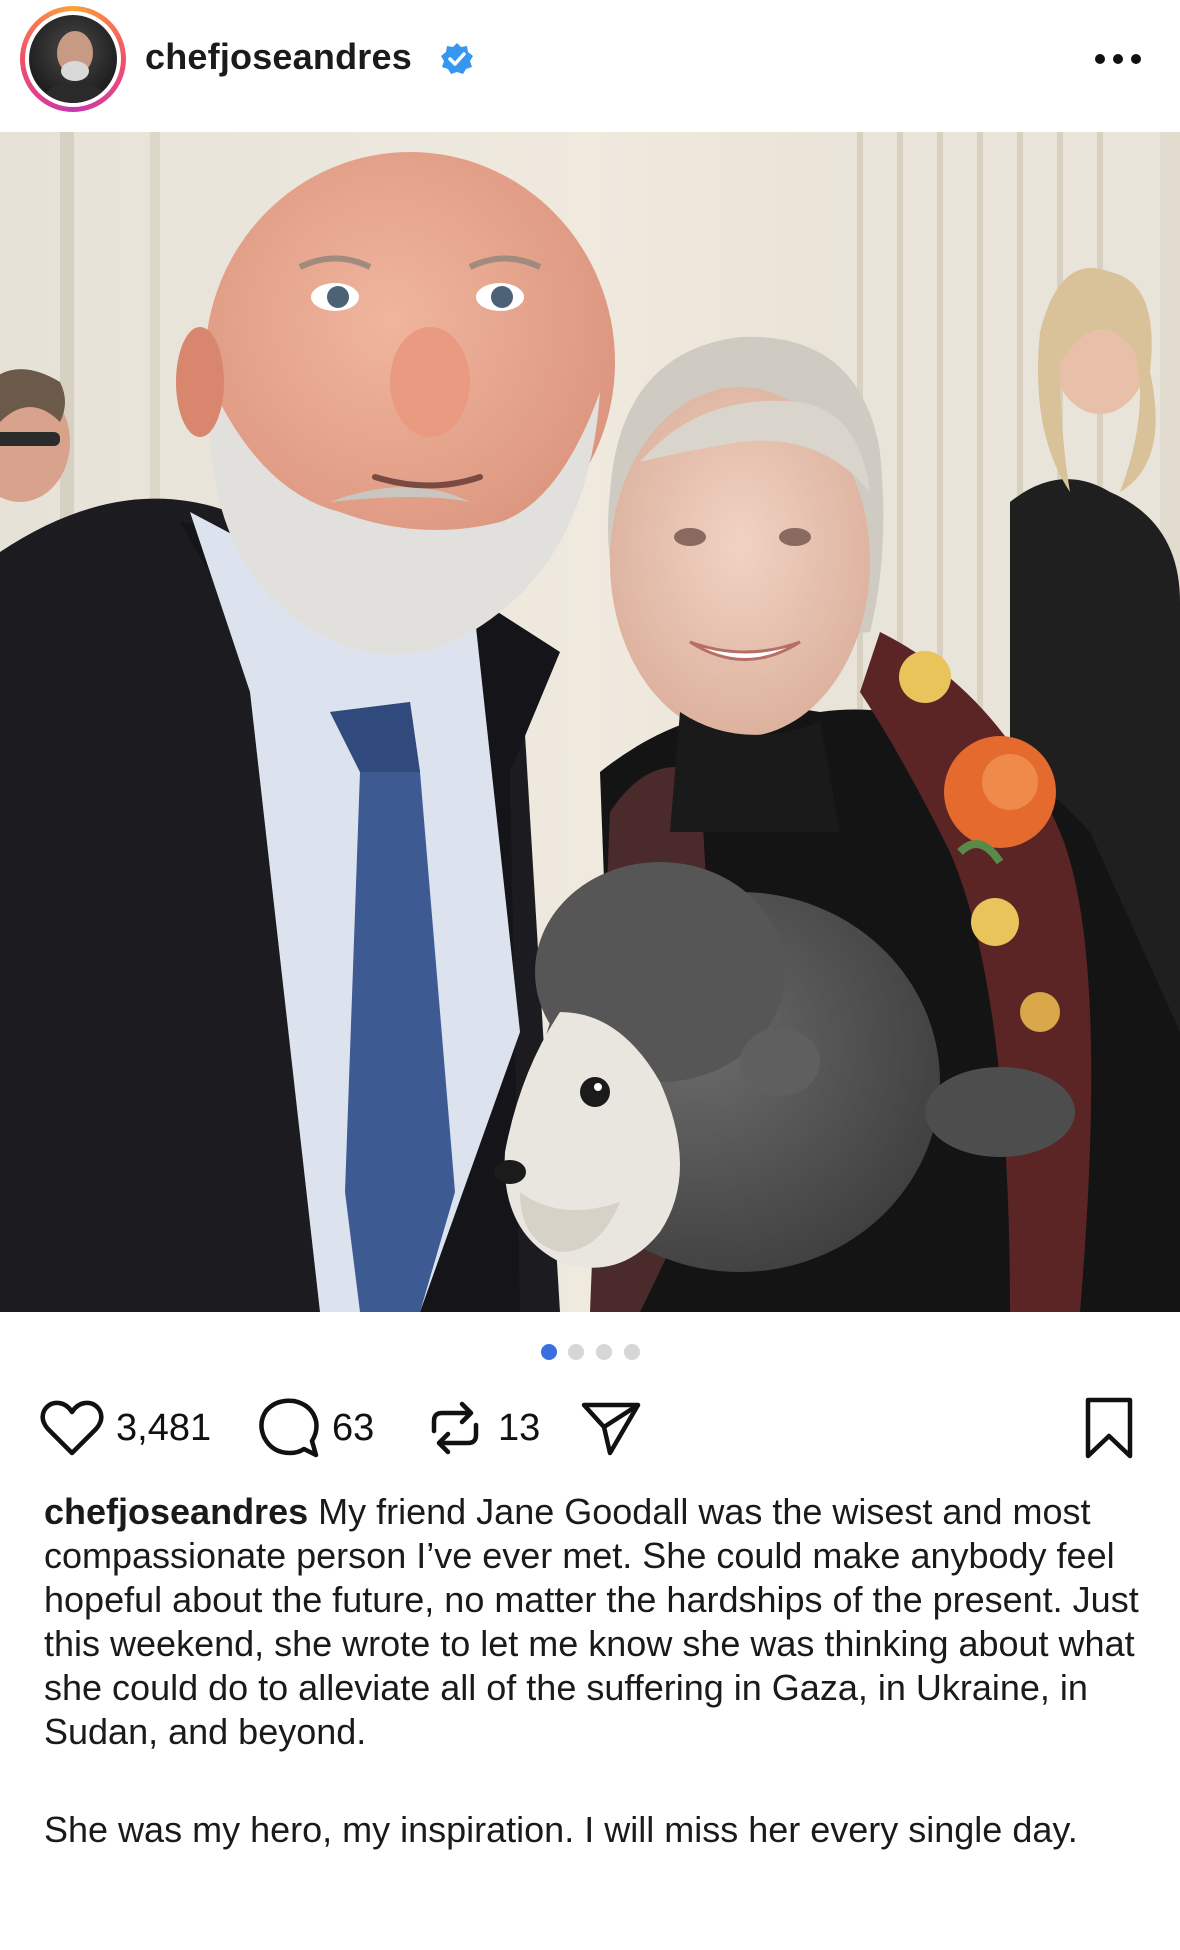 The width and height of the screenshot is (1180, 1950). I want to click on repost-count: 13, so click(519, 1428).